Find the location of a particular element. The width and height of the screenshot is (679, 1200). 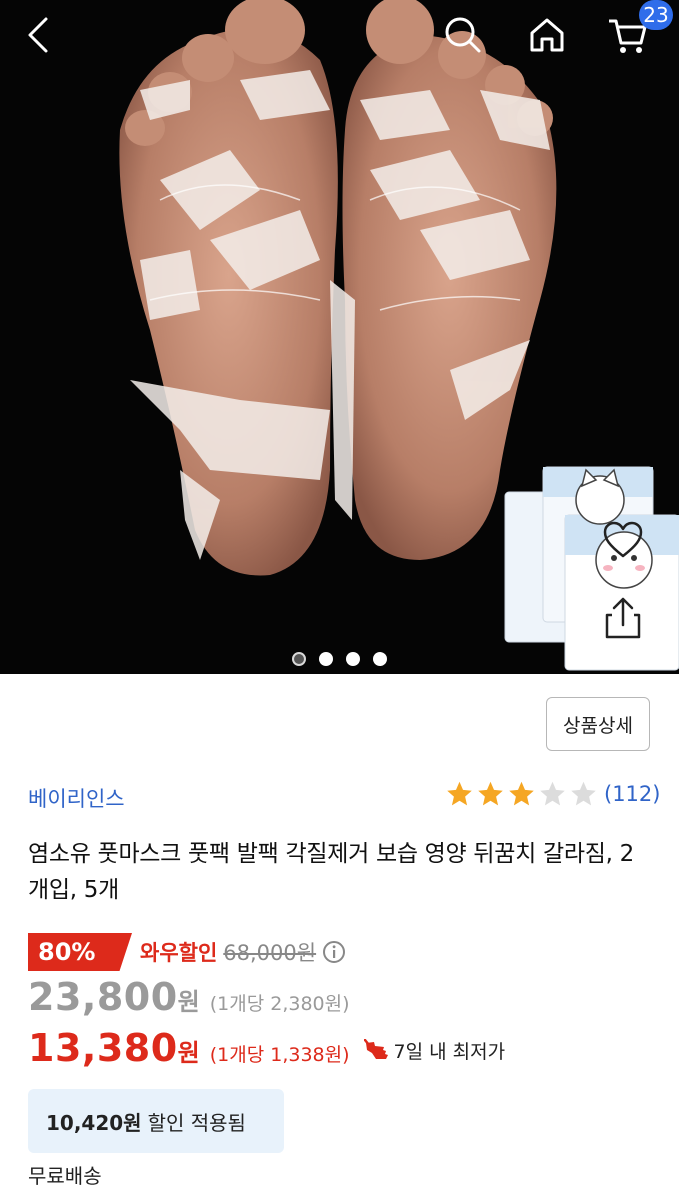

regular-price: 23,800 is located at coordinates (103, 997).